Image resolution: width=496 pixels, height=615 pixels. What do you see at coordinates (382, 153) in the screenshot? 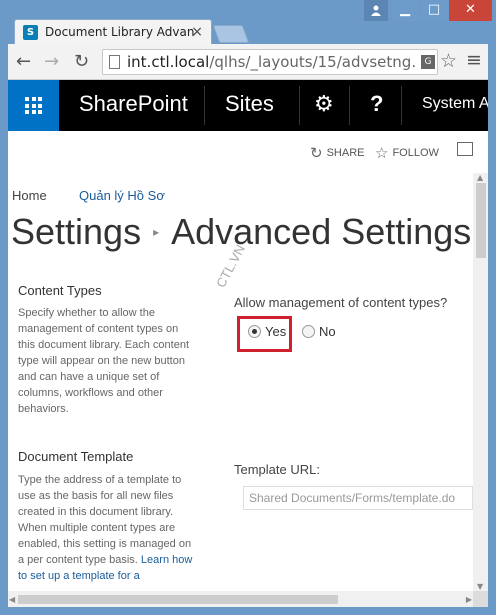
I see `follow-star-icon: ☆` at bounding box center [382, 153].